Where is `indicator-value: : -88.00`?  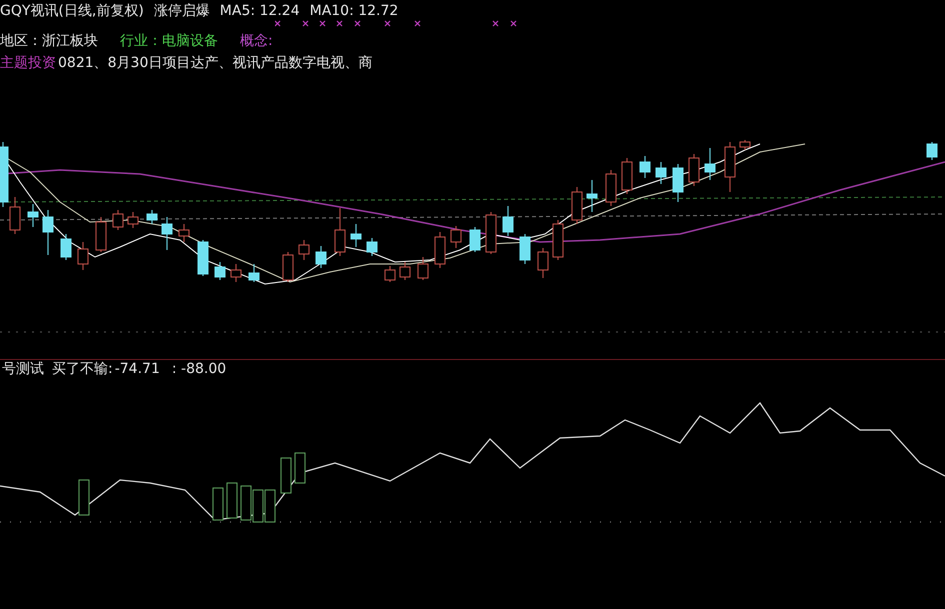 indicator-value: : -88.00 is located at coordinates (199, 369).